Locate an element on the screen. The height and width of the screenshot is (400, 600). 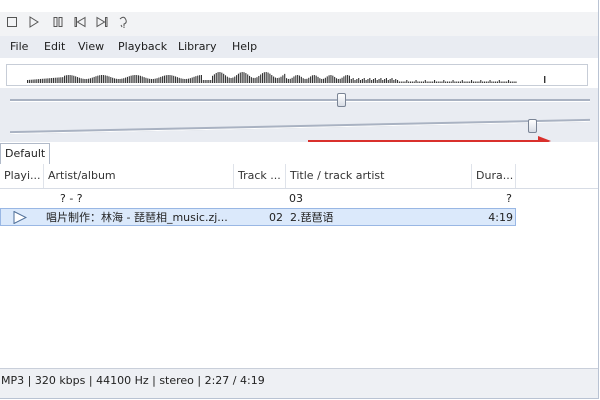
menu-playback: Playback is located at coordinates (142, 46).